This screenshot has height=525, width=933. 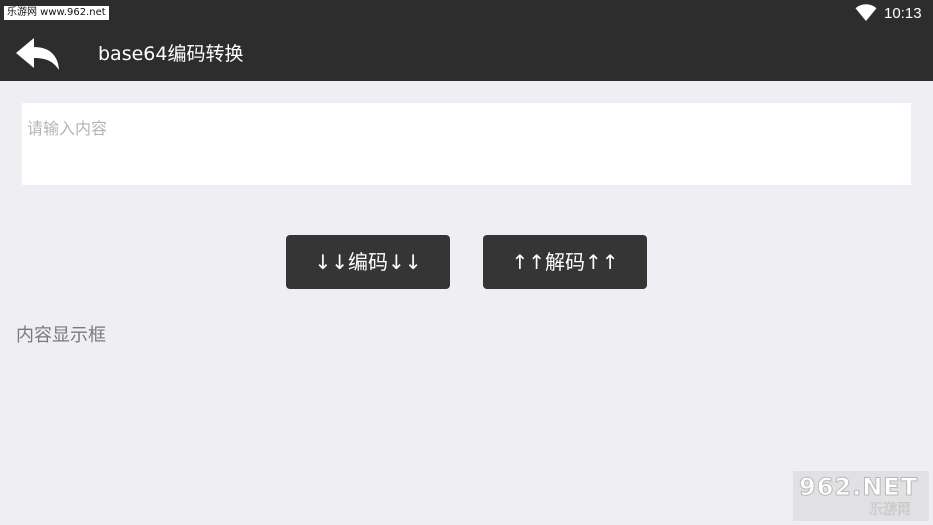 What do you see at coordinates (903, 13) in the screenshot?
I see `status-time: 10:13` at bounding box center [903, 13].